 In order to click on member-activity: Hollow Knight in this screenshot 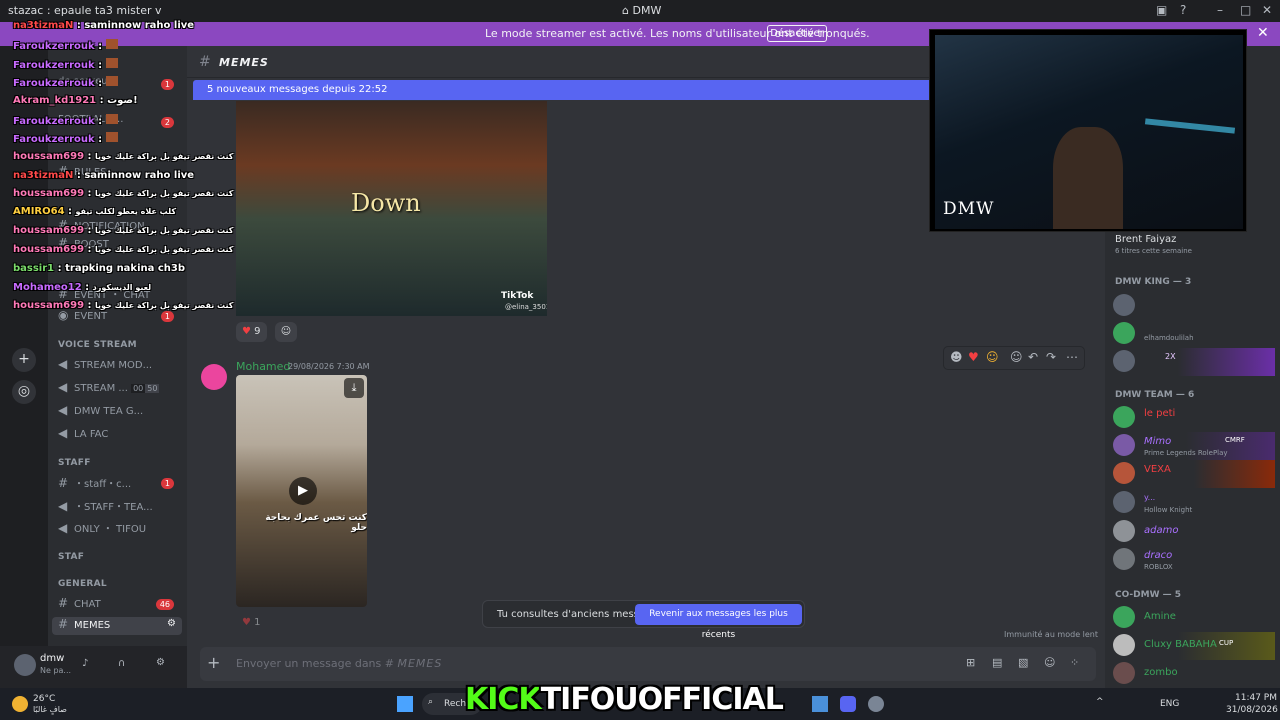, I will do `click(1168, 510)`.